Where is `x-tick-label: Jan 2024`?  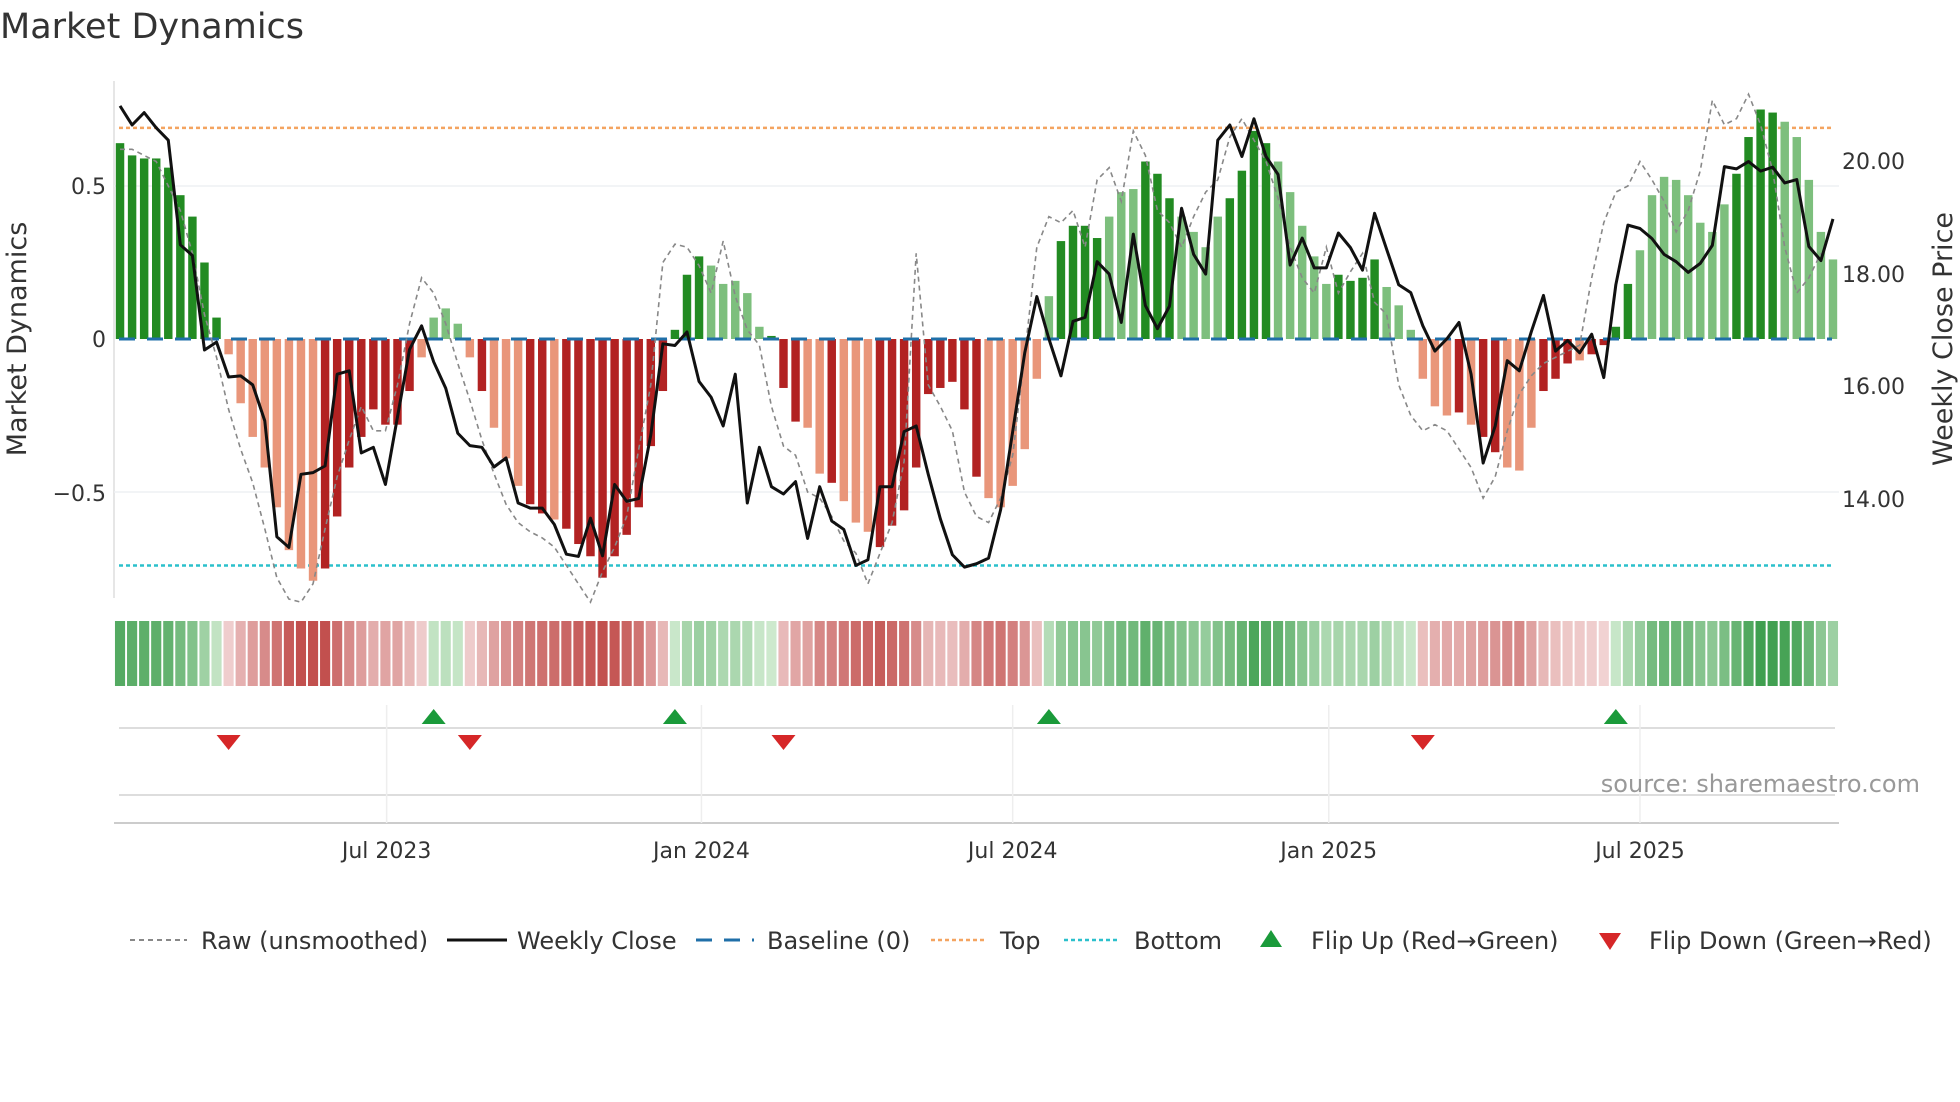 x-tick-label: Jan 2024 is located at coordinates (700, 851).